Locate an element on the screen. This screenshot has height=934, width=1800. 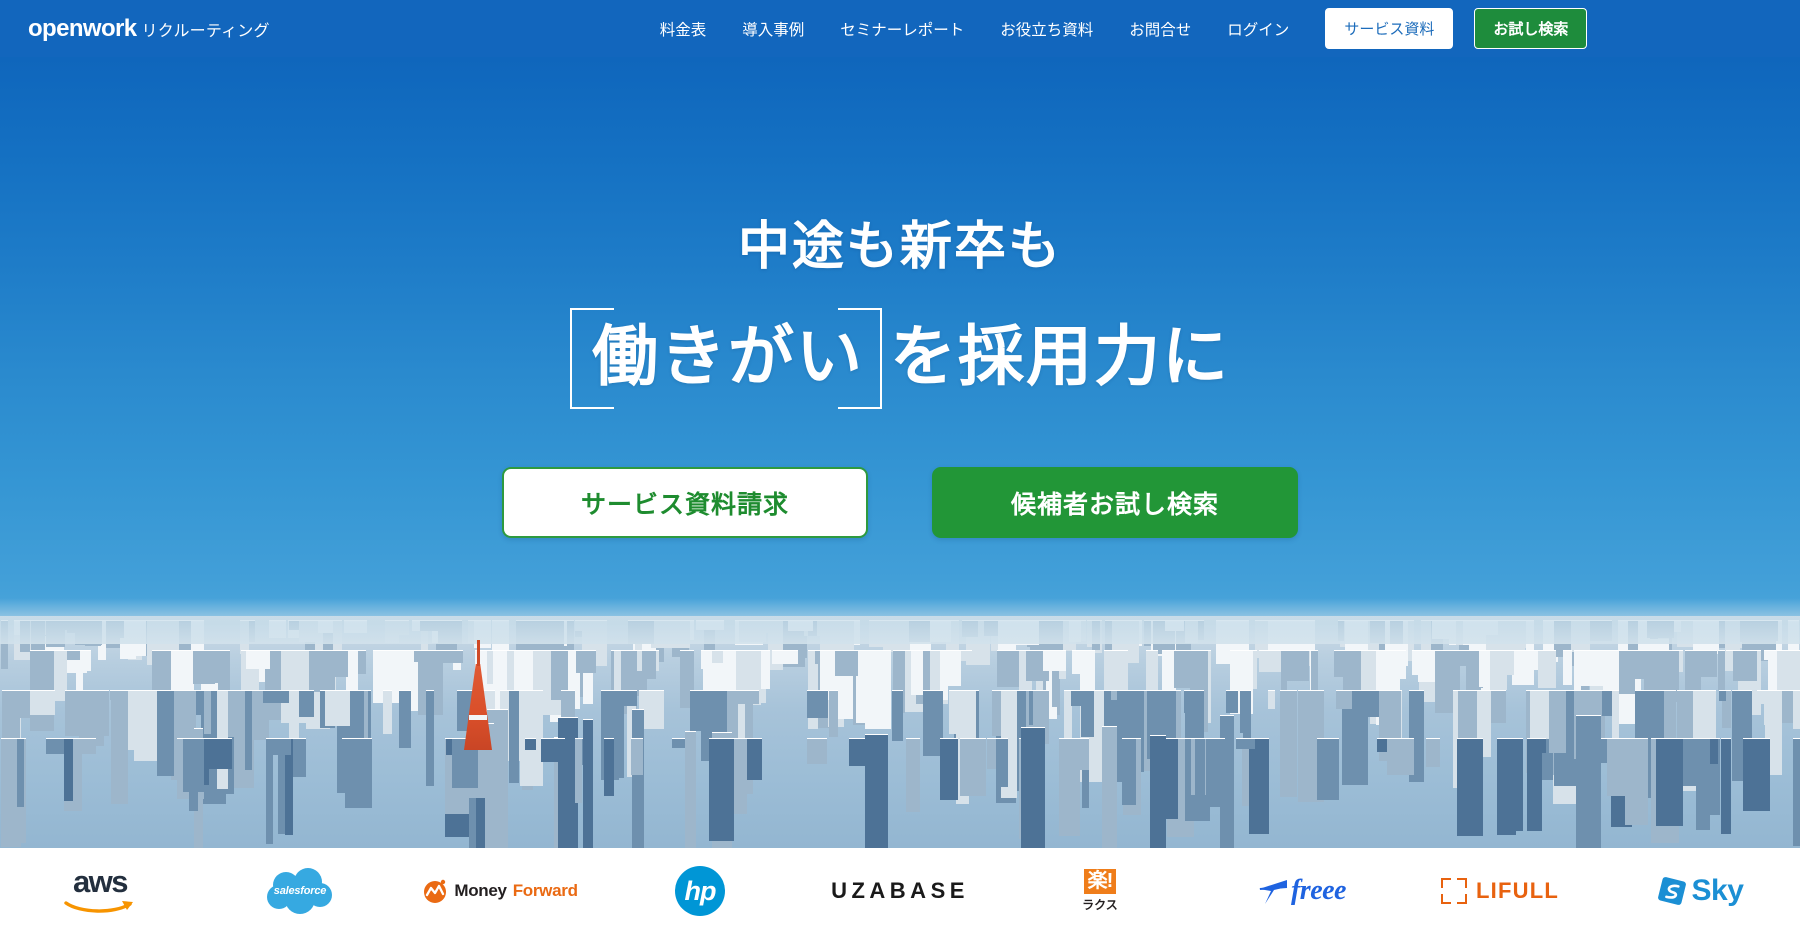
nav-item-login: ログイン is located at coordinates (1258, 29).